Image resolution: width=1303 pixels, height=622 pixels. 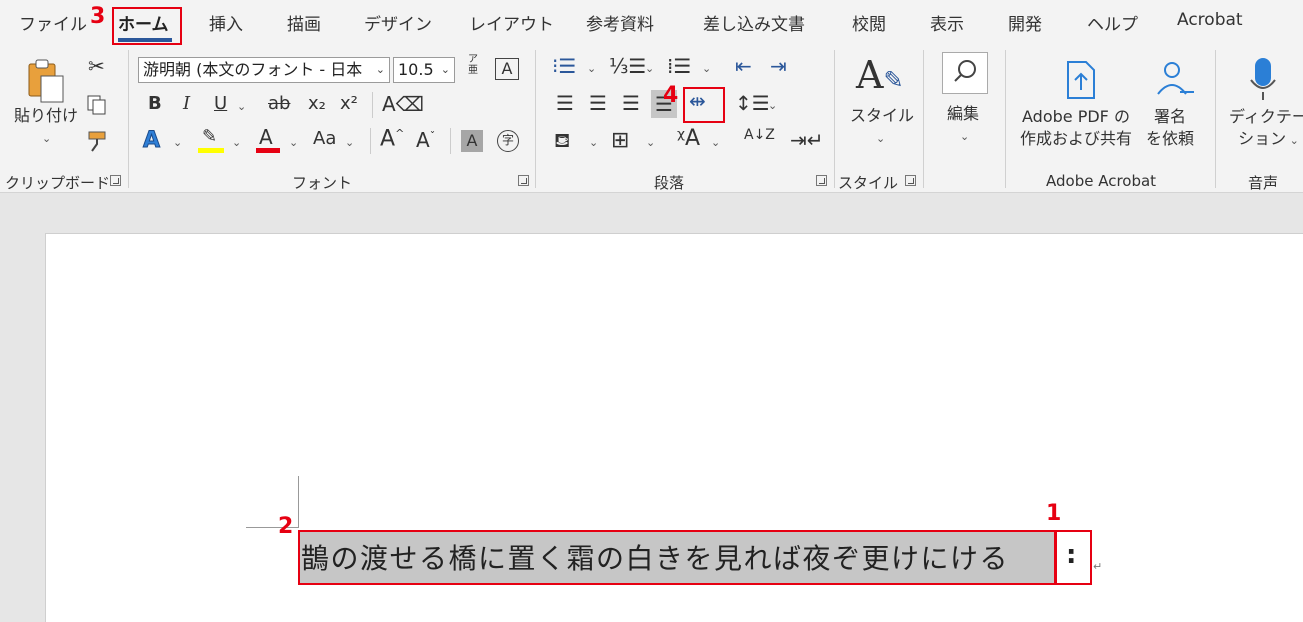 I want to click on align-center-icon: ☰, so click(x=598, y=103).